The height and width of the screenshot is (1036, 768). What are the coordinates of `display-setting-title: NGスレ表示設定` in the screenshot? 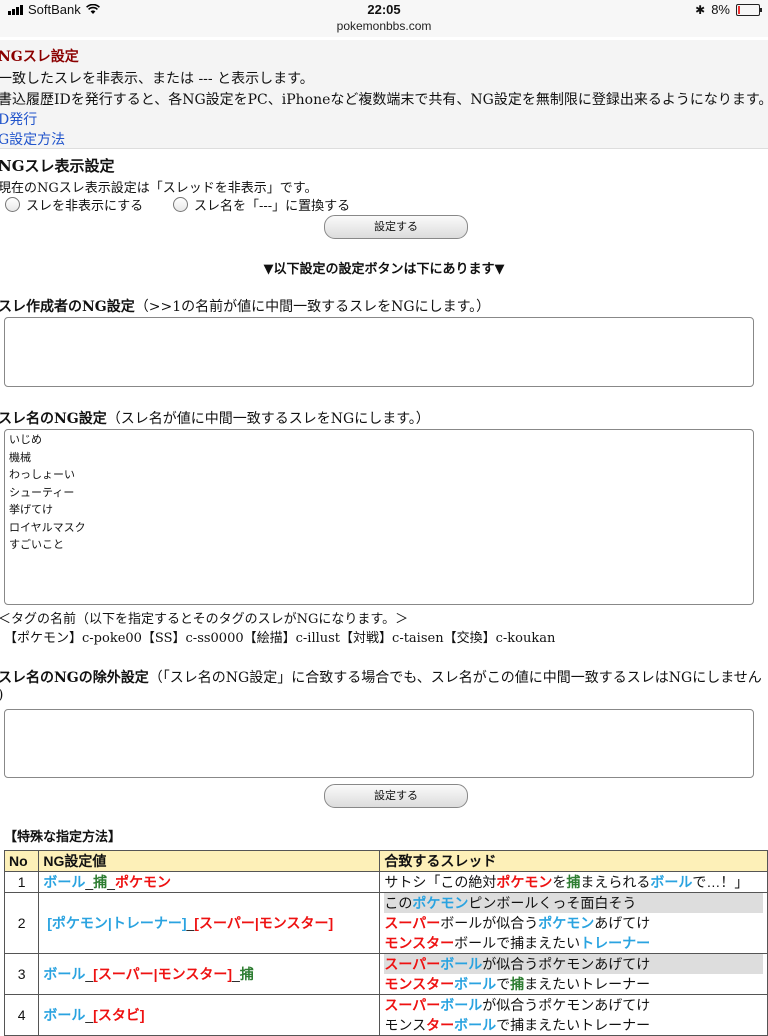 It's located at (57, 166).